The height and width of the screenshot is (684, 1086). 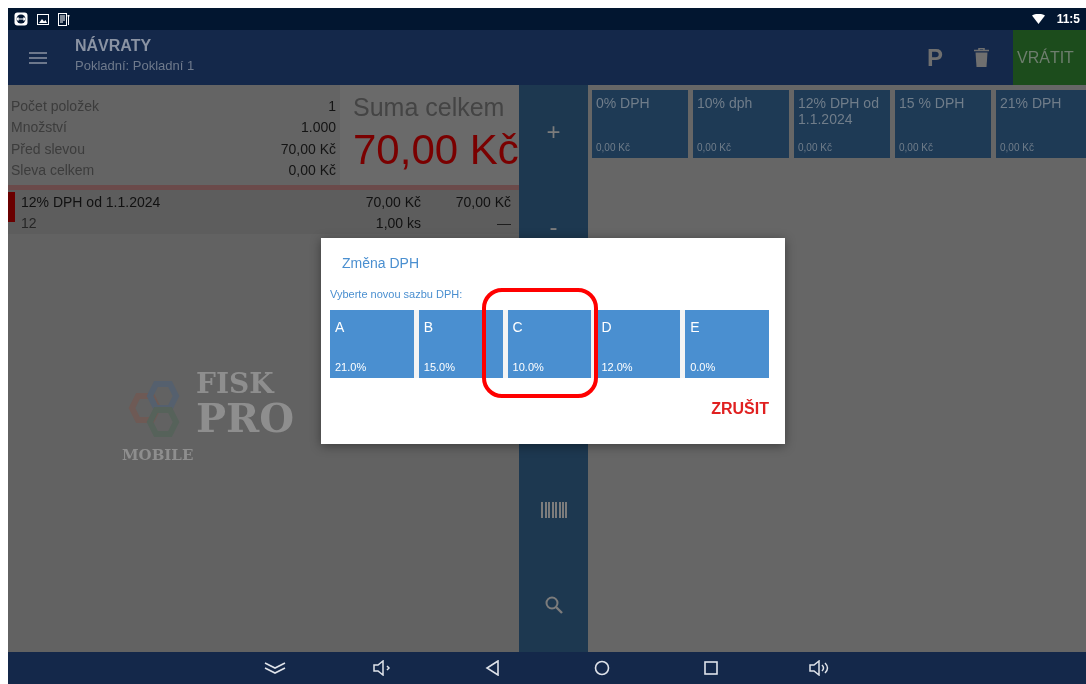 I want to click on vat-option-button: E 0.0%, so click(x=727, y=344).